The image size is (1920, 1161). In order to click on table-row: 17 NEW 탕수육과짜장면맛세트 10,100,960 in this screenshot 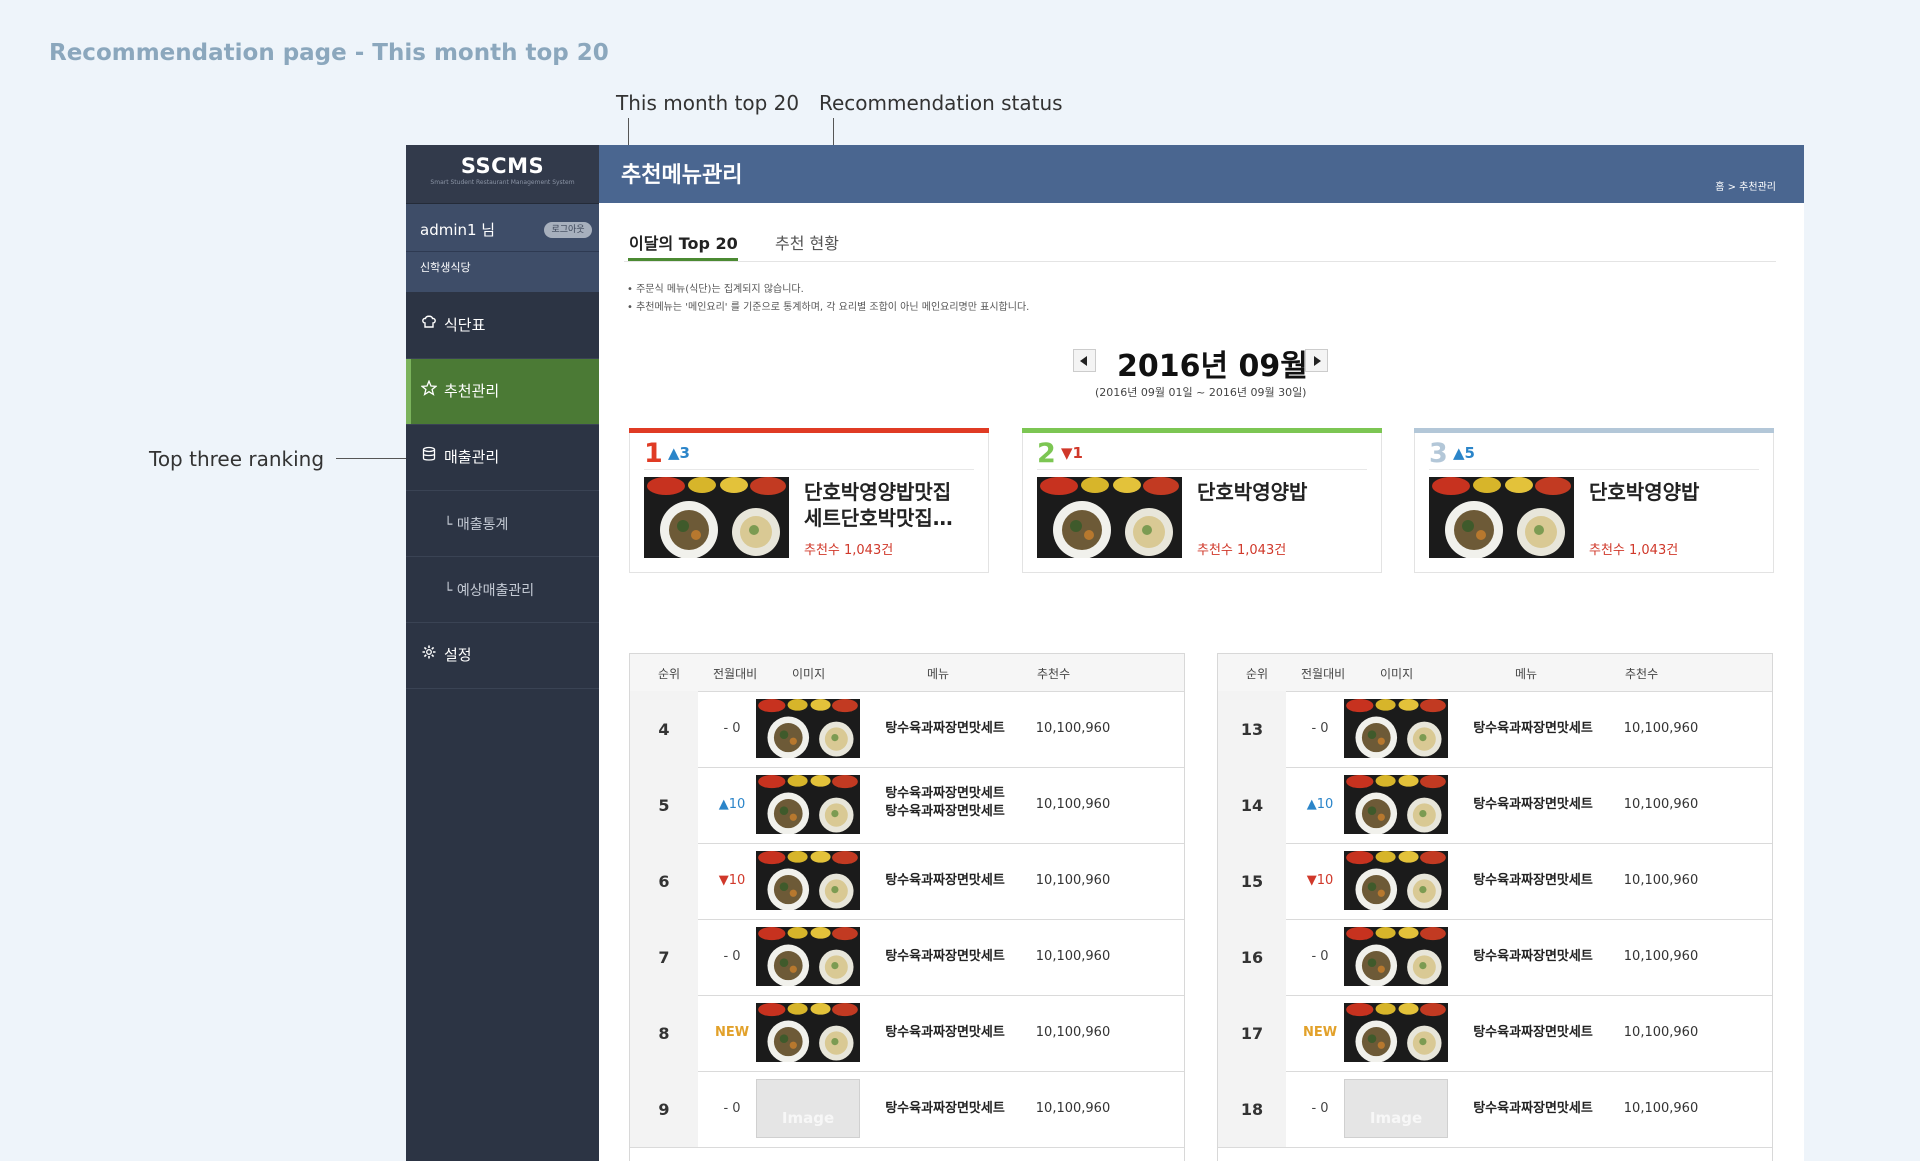, I will do `click(1495, 1033)`.